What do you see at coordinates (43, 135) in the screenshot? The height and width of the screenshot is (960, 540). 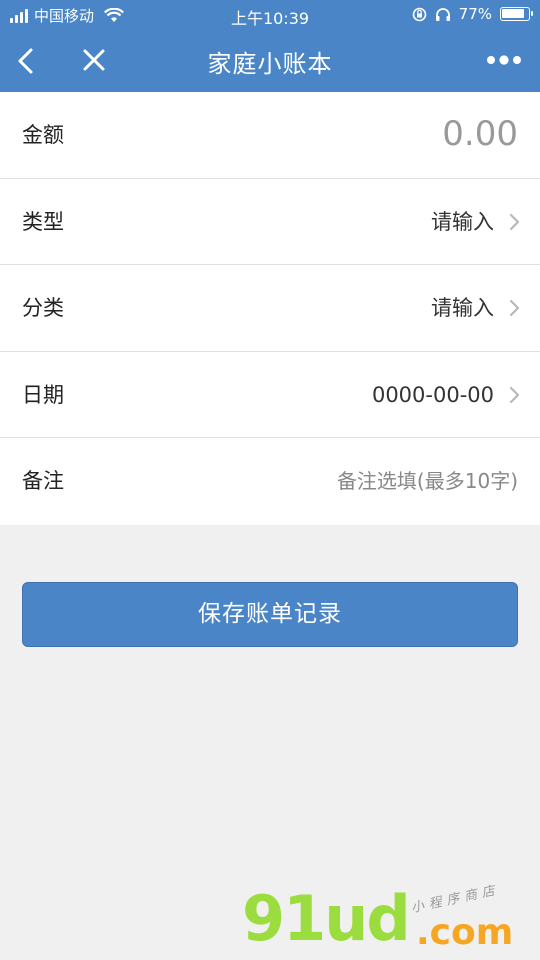 I see `amount-label: 金额` at bounding box center [43, 135].